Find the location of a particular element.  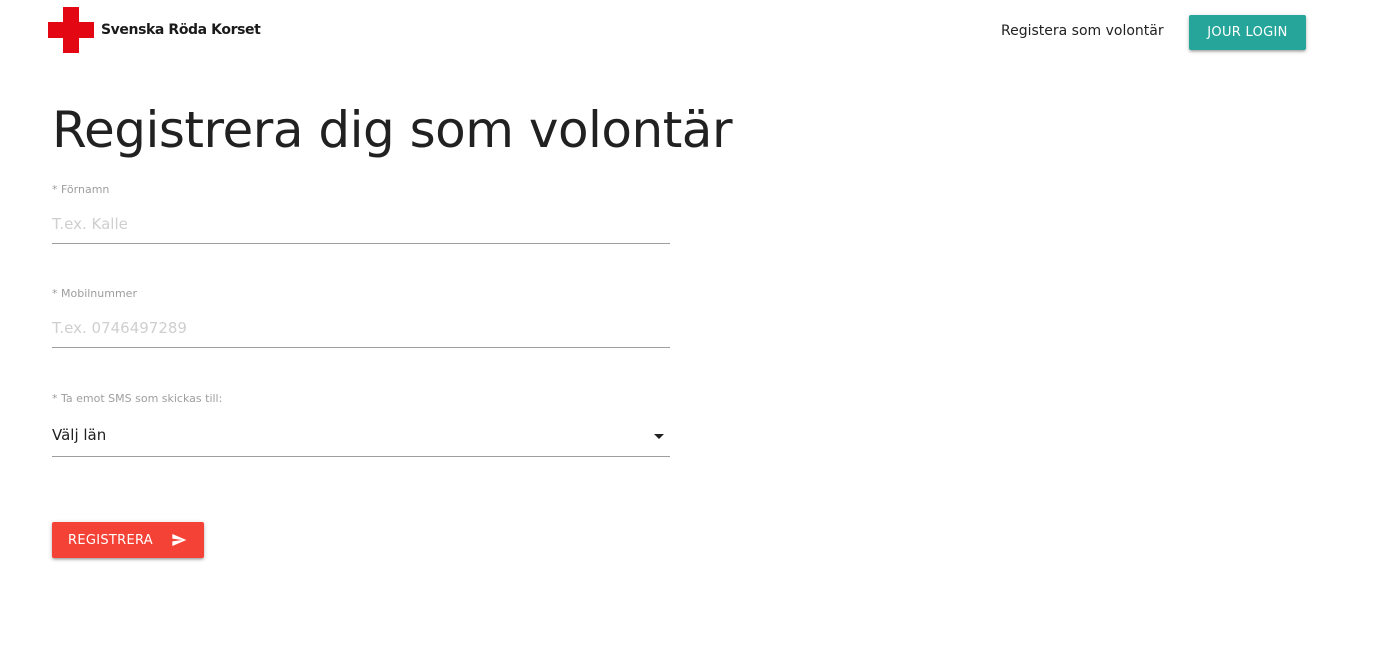

first-name-field: * Förnamn is located at coordinates (361, 213).